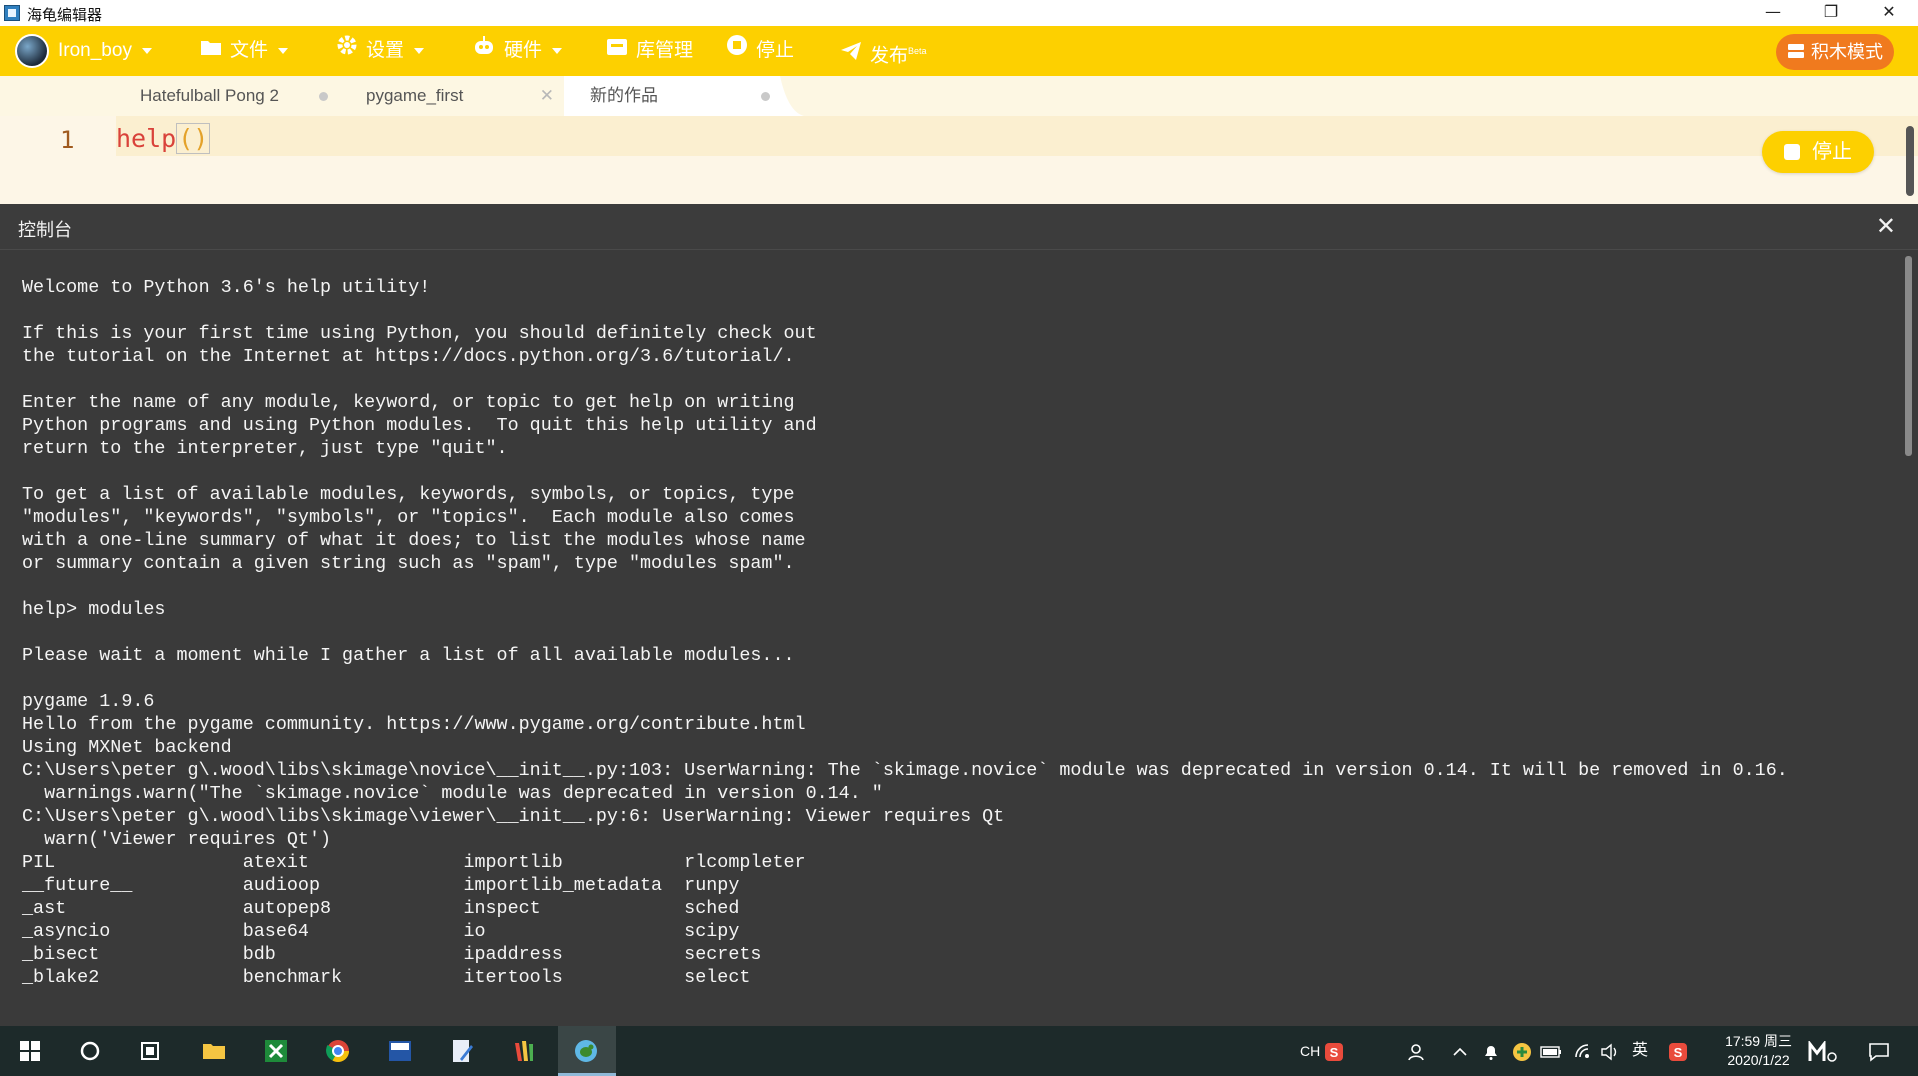  I want to click on tab-edge, so click(792, 96).